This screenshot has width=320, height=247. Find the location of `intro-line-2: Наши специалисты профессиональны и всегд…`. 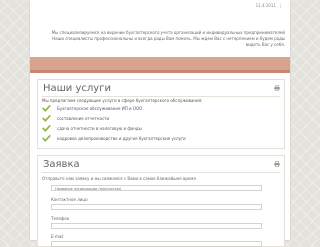

intro-line-2: Наши специалисты профессиональны и всегд… is located at coordinates (168, 41).